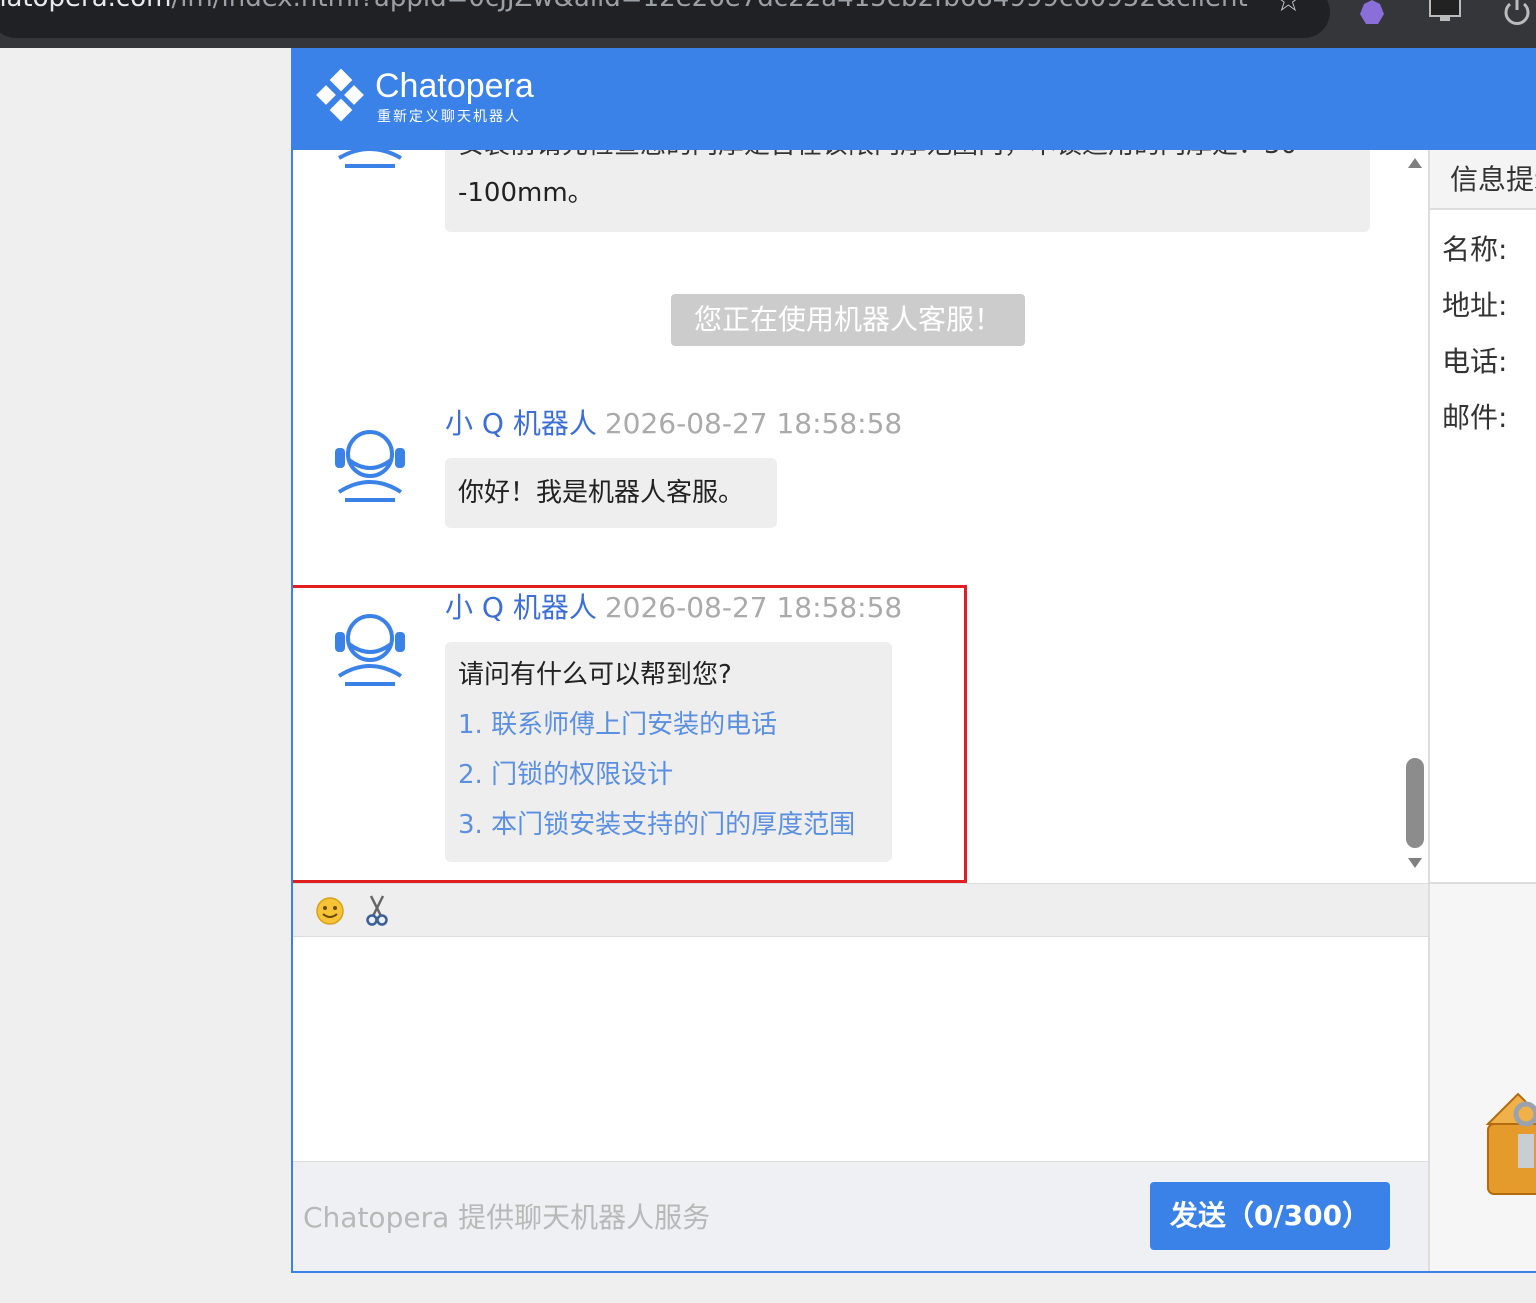  I want to click on info-field-phone: 电话:, so click(1475, 361).